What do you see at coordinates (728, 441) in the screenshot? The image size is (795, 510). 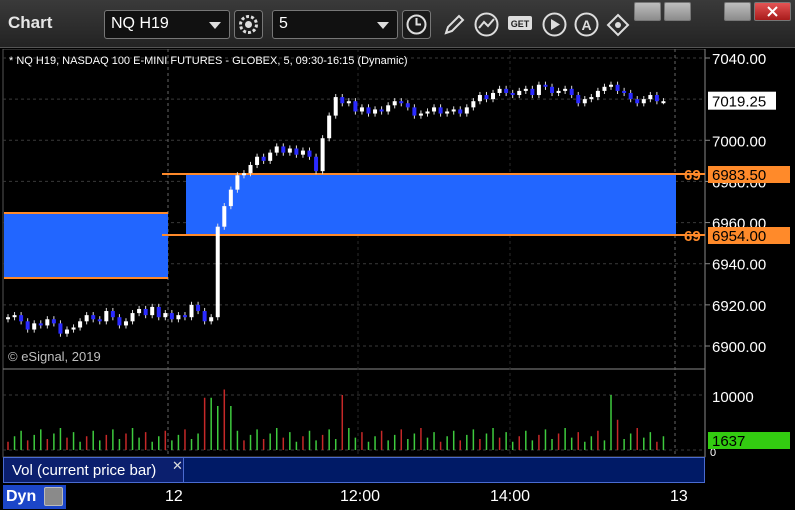 I see `volume-current-label: 1637` at bounding box center [728, 441].